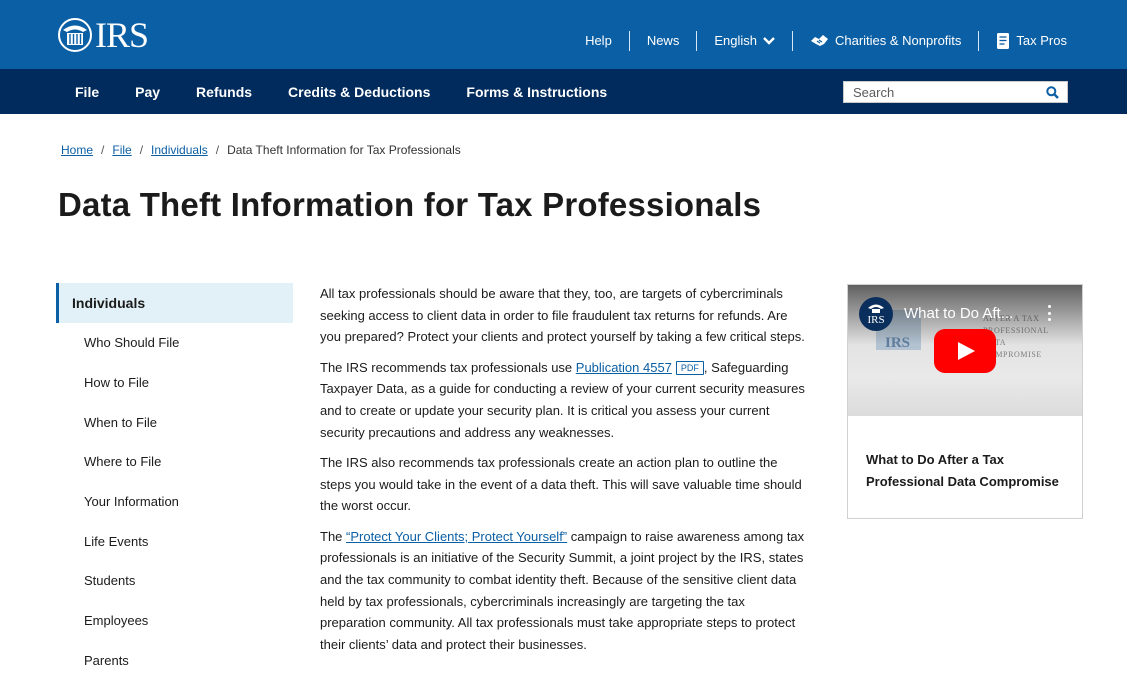 The width and height of the screenshot is (1127, 685). Describe the element at coordinates (359, 92) in the screenshot. I see `nav-credits-deductions: Credits & Deductions` at that location.